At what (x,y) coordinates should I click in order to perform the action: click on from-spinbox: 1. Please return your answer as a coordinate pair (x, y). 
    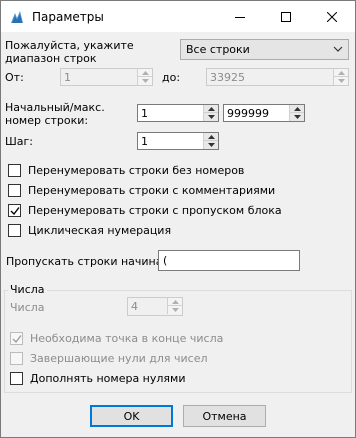
    Looking at the image, I should click on (106, 77).